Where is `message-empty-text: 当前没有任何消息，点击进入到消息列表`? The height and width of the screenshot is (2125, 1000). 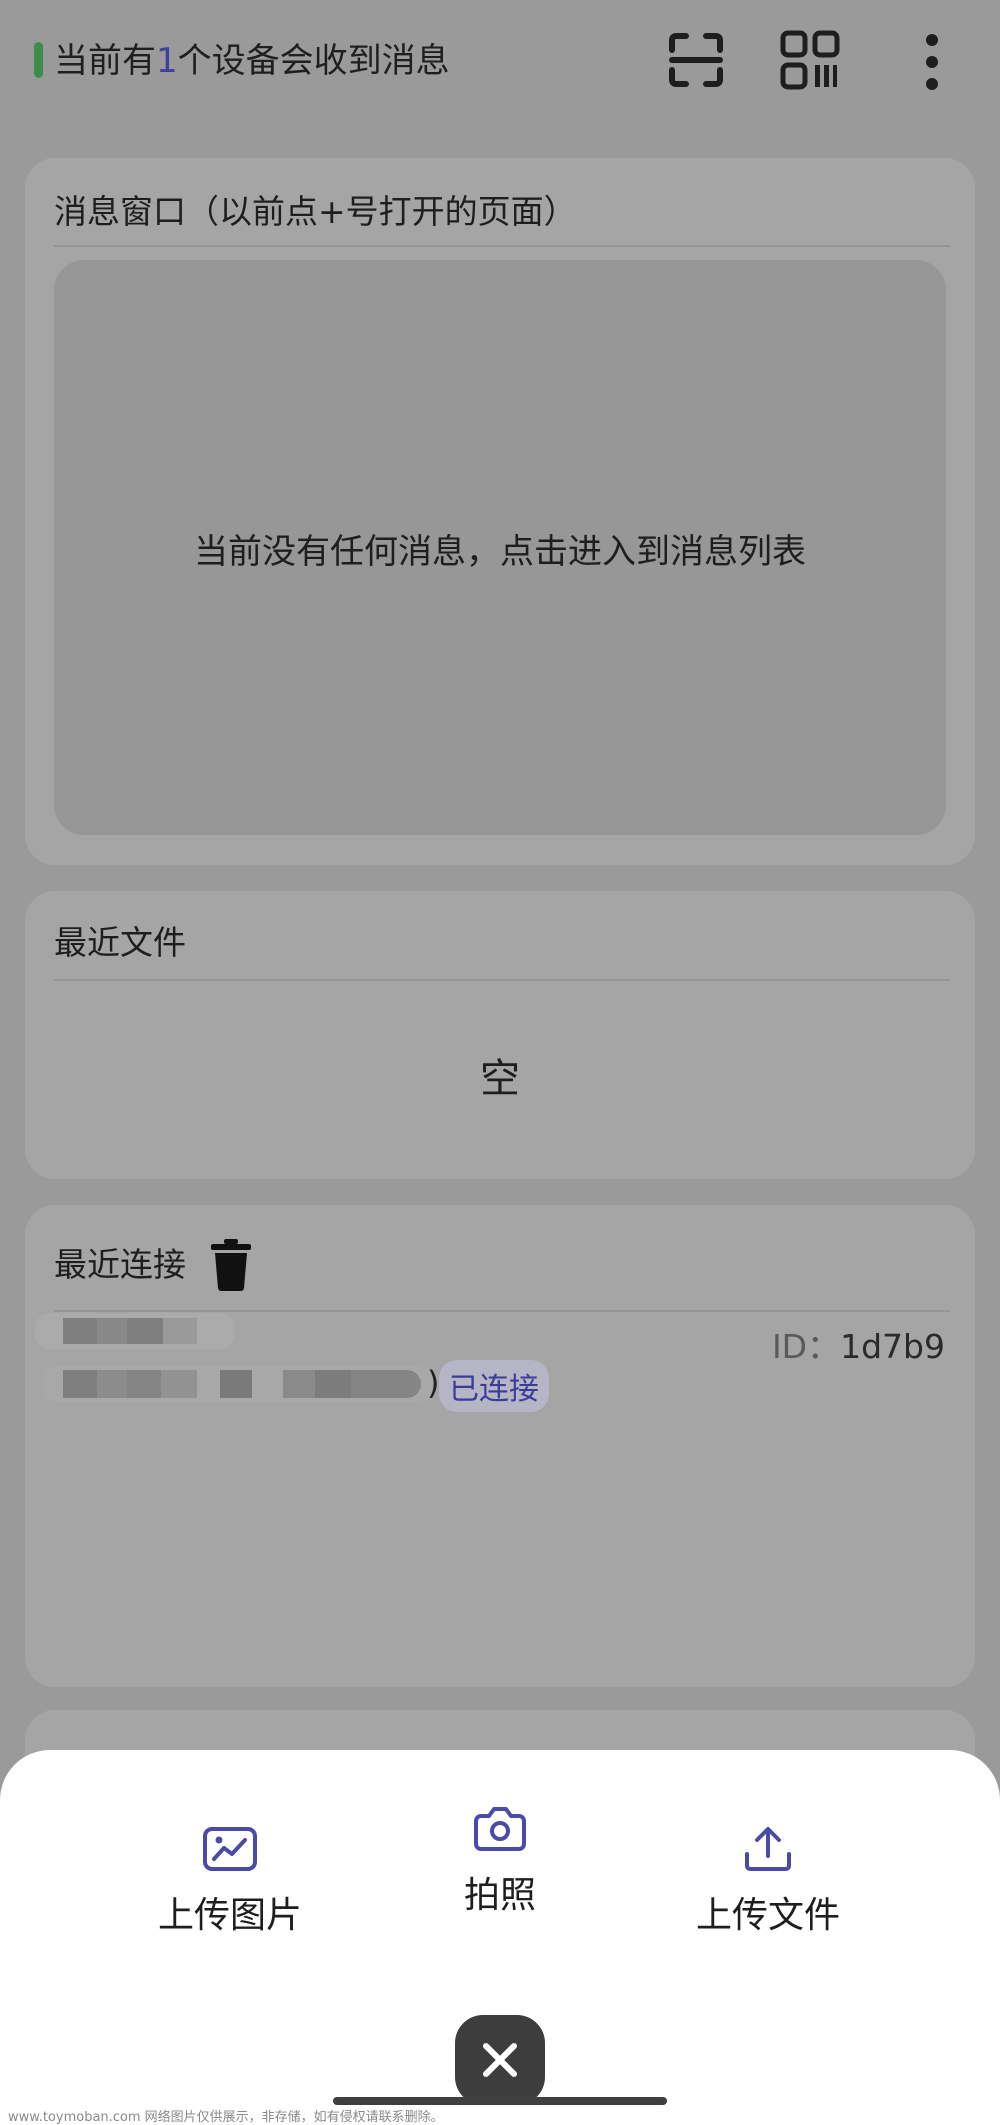 message-empty-text: 当前没有任何消息，点击进入到消息列表 is located at coordinates (500, 552).